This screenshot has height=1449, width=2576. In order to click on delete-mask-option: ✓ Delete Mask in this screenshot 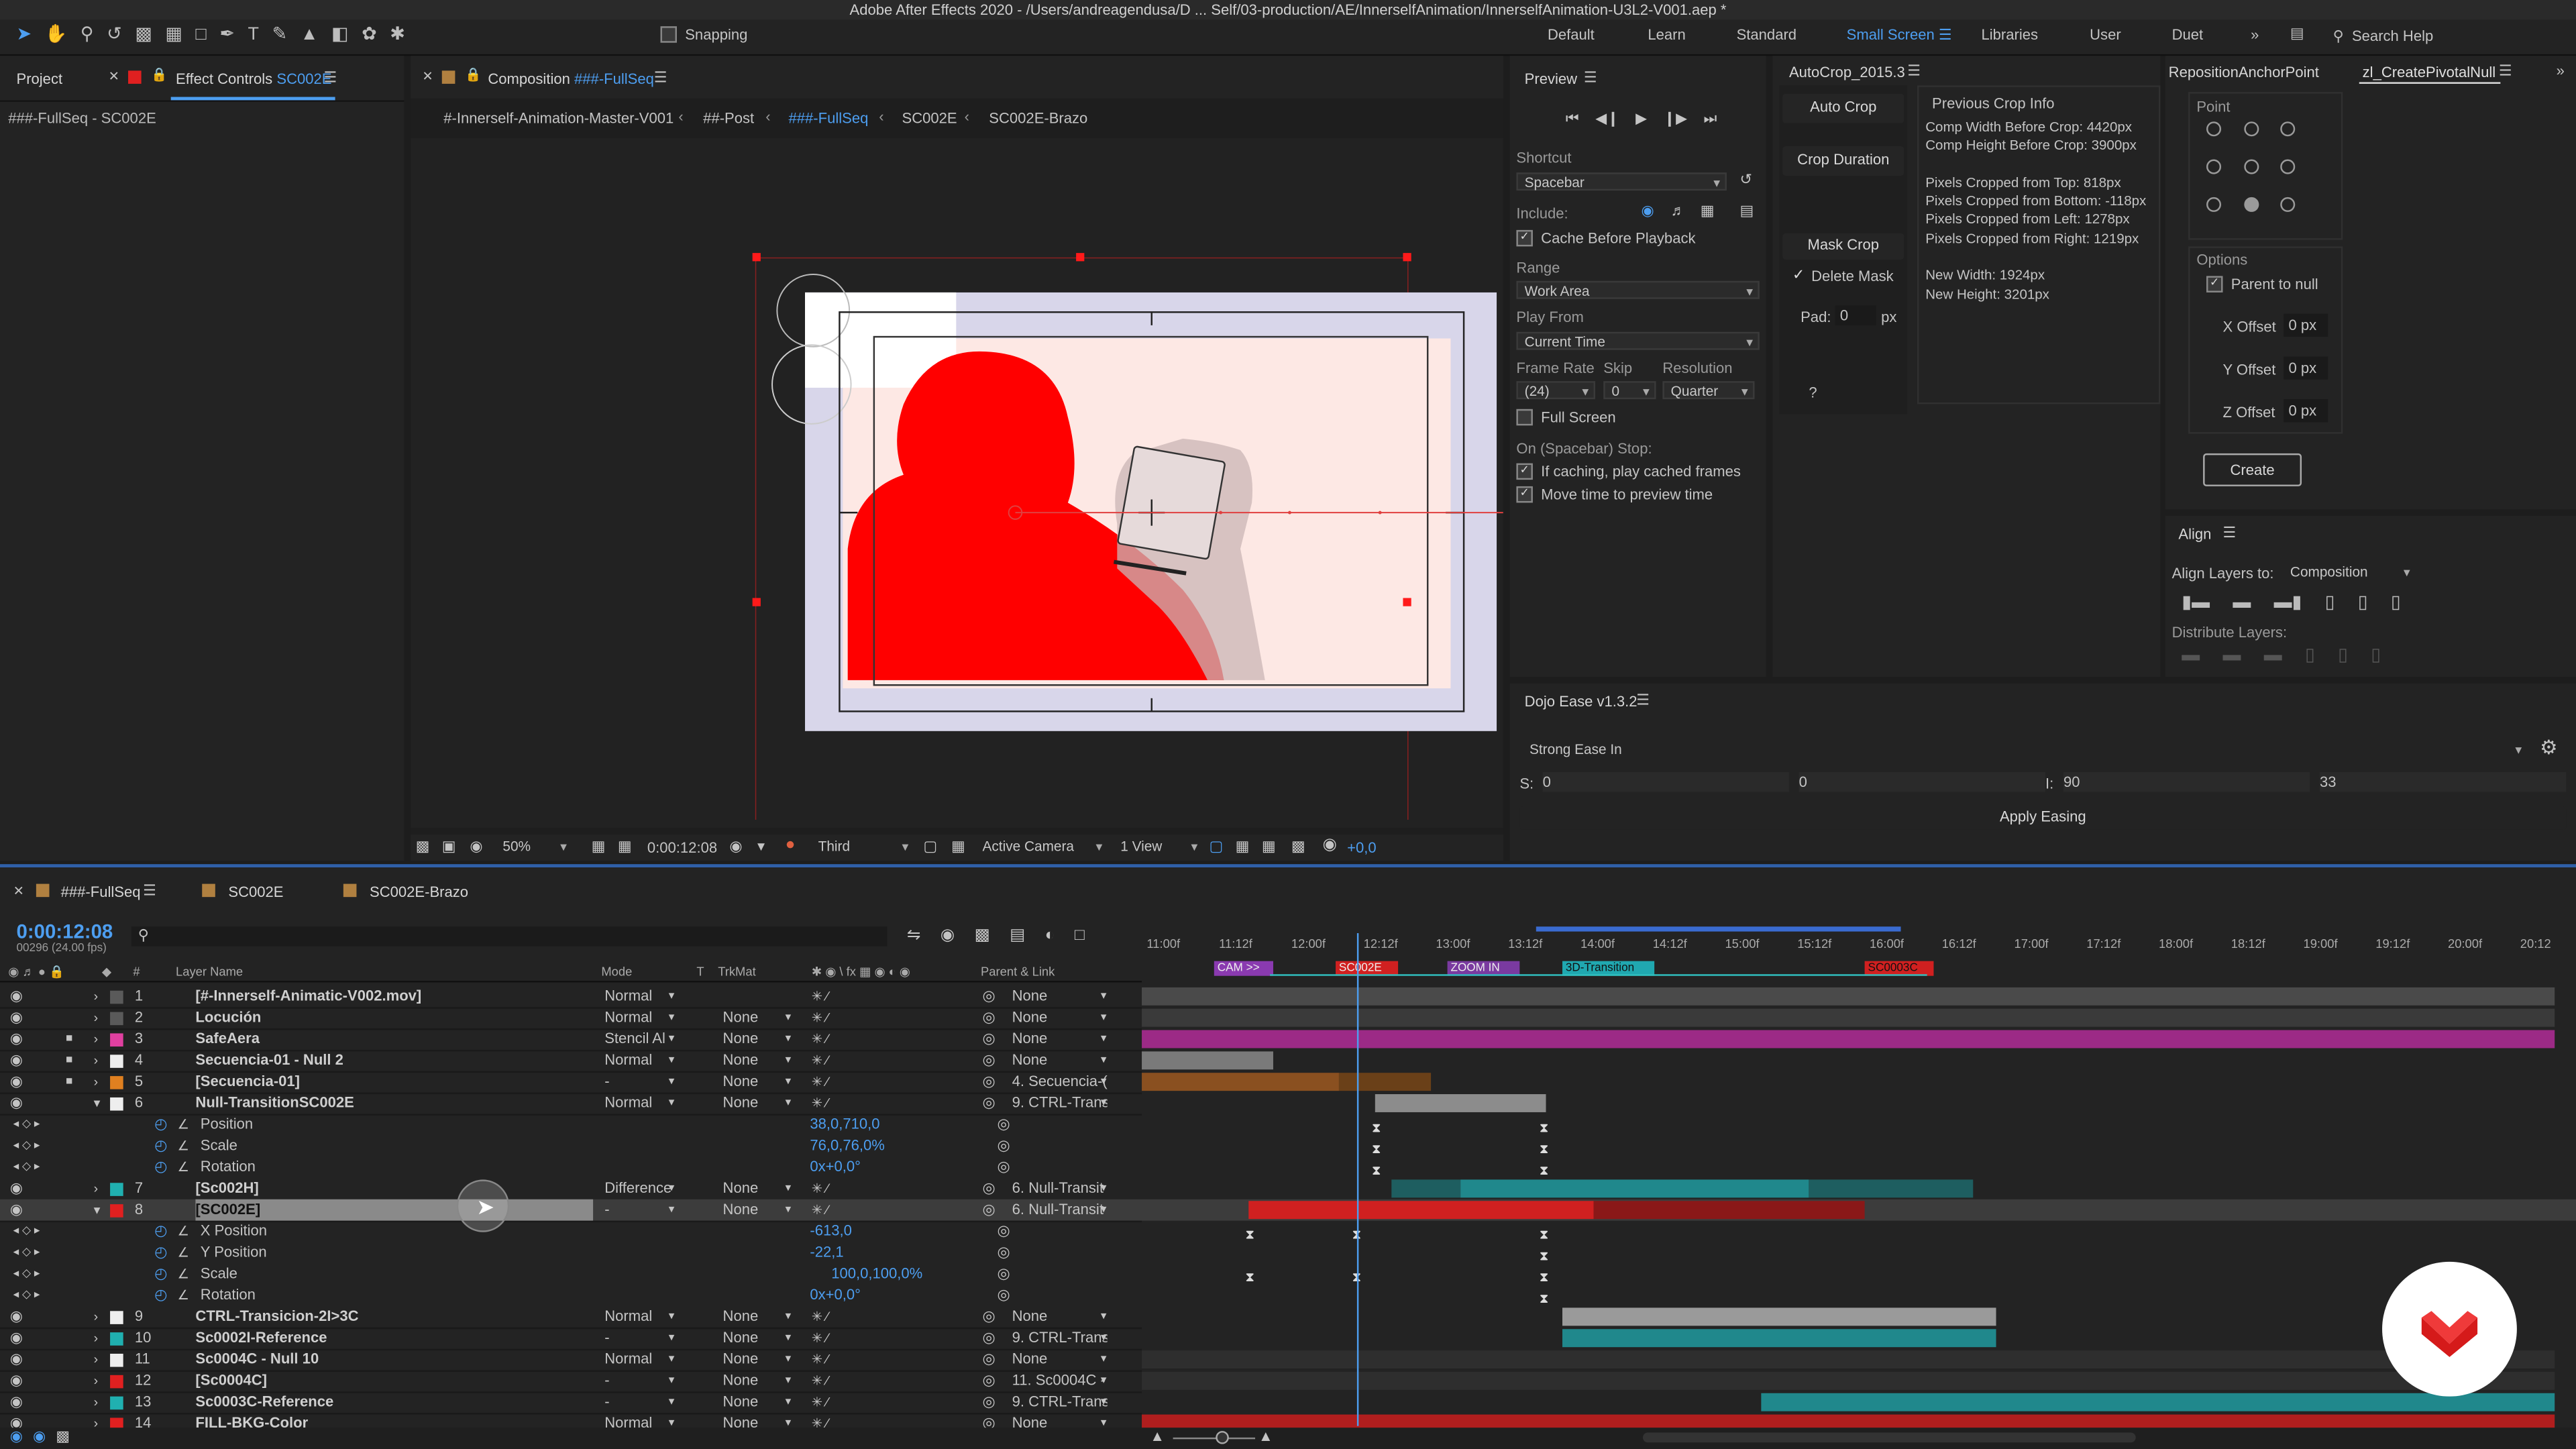, I will do `click(1843, 275)`.